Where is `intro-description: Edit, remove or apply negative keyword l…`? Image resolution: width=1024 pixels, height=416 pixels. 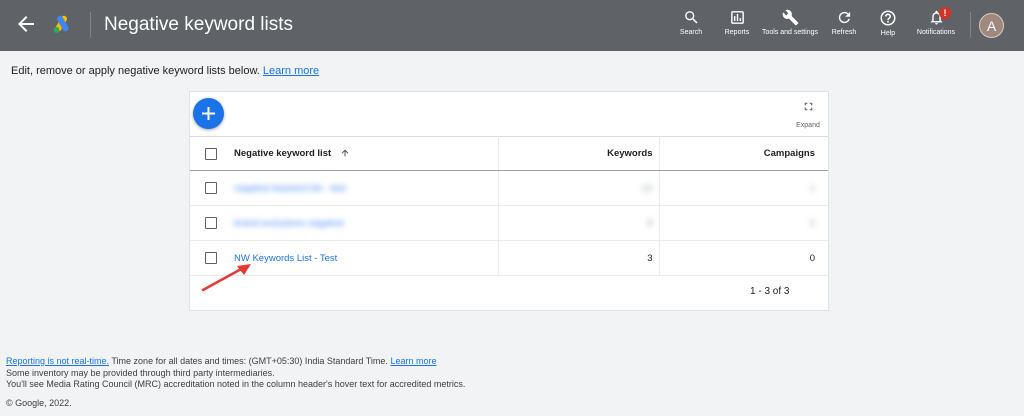
intro-description: Edit, remove or apply negative keyword l… is located at coordinates (135, 71).